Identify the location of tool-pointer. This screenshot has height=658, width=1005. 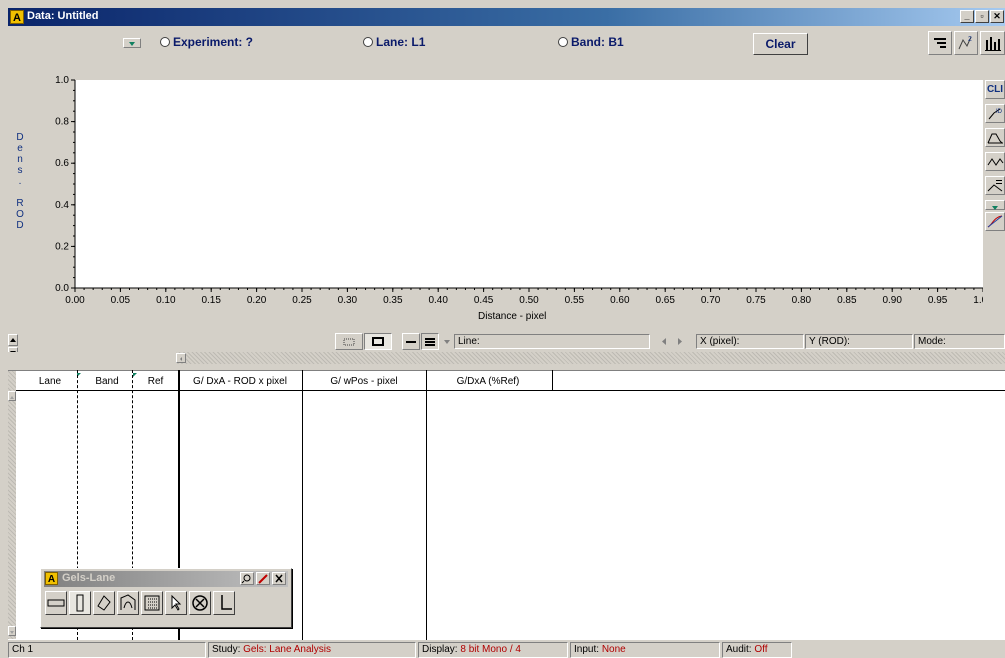
(176, 603).